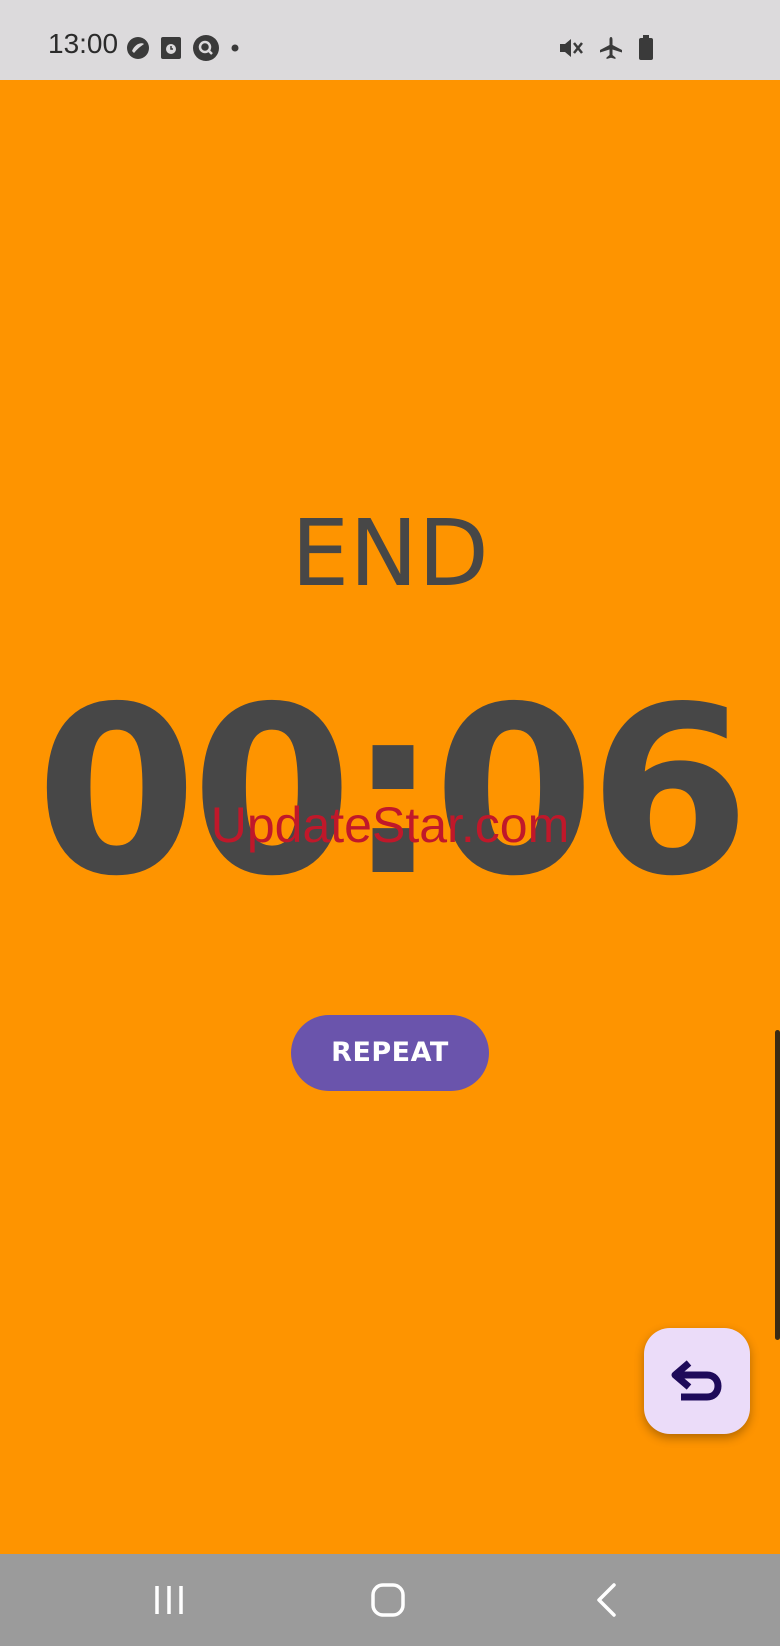 The width and height of the screenshot is (780, 1646). I want to click on status-bar: 13:00, so click(390, 40).